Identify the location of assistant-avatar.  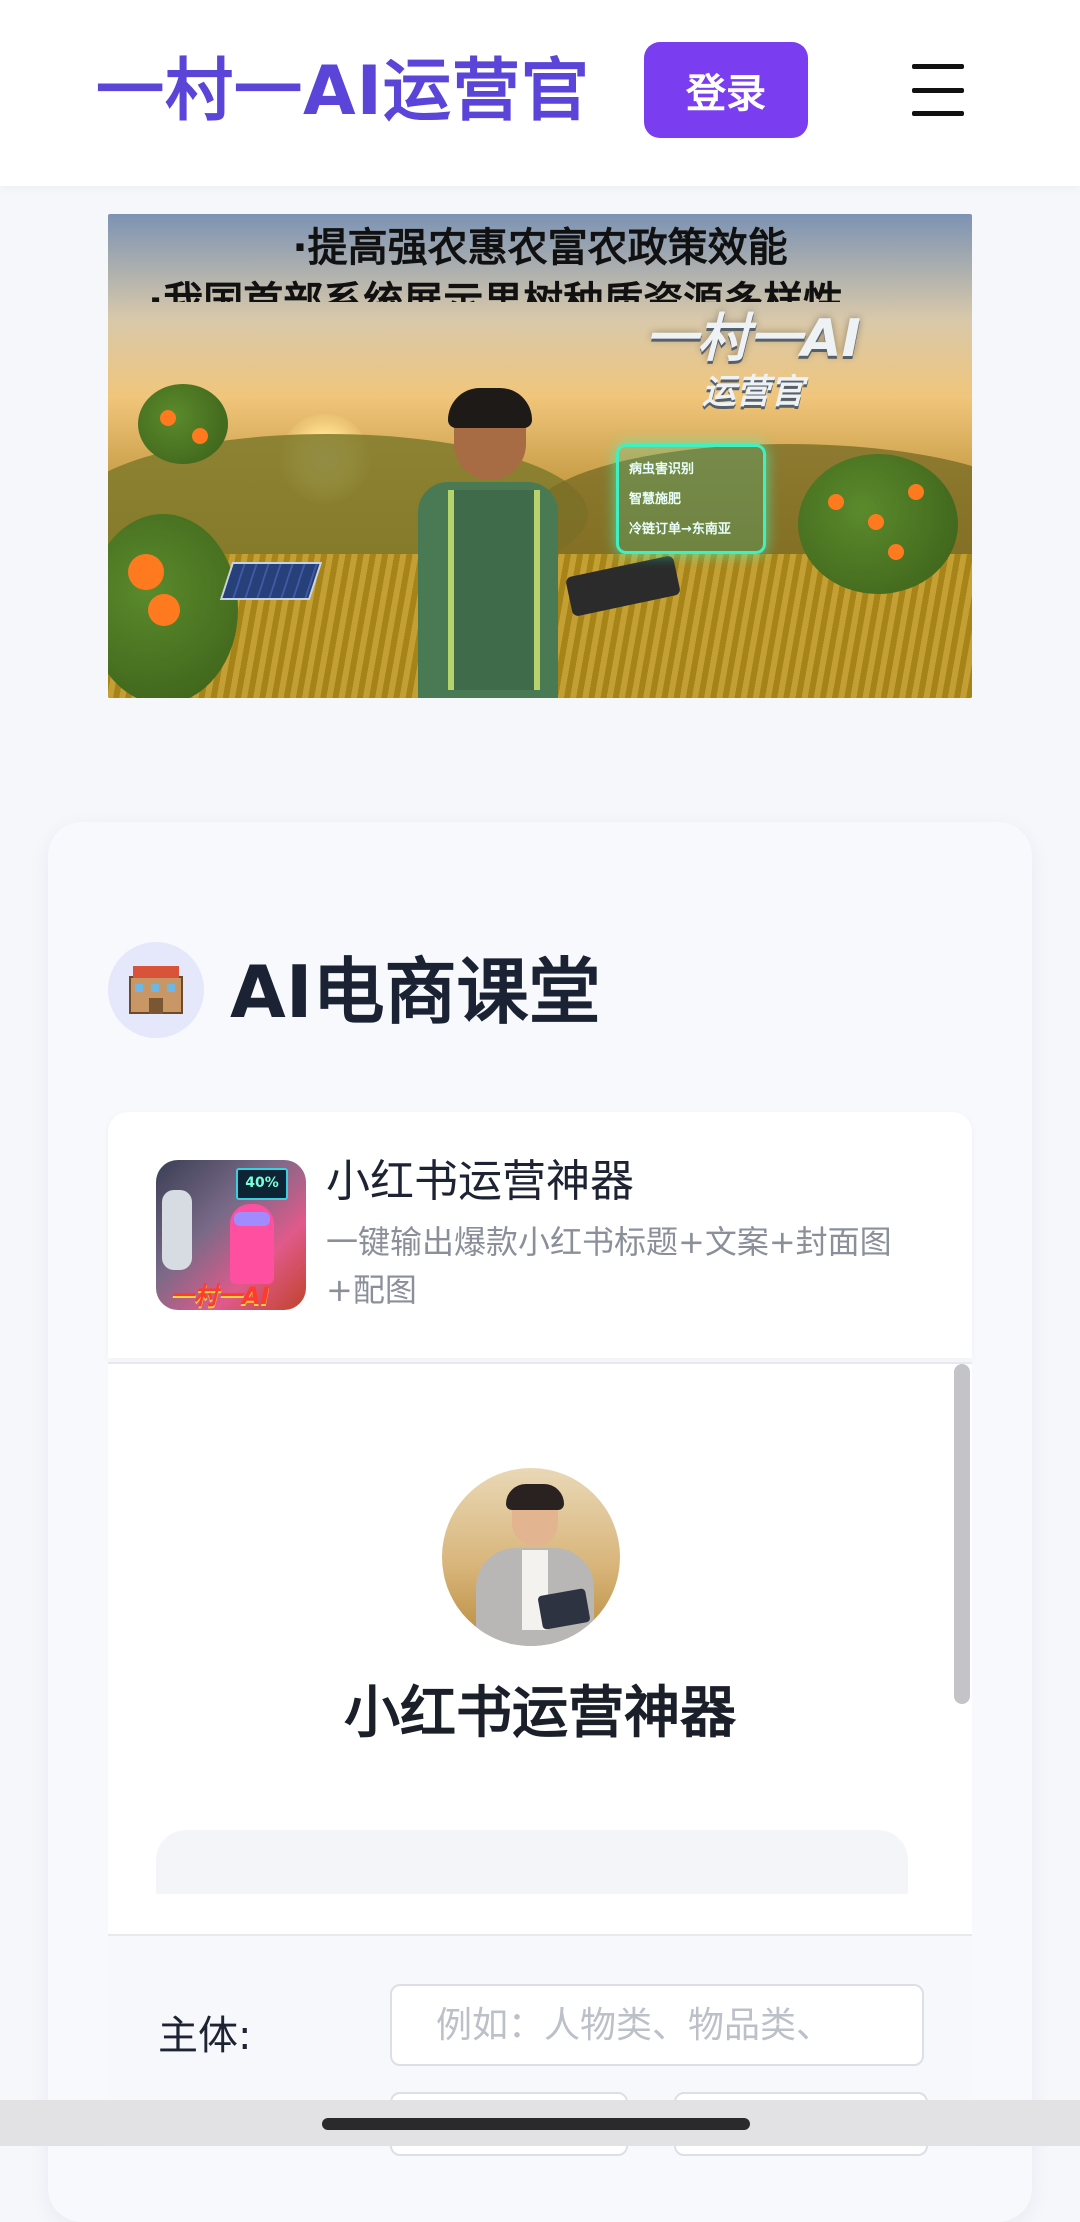
(531, 1557).